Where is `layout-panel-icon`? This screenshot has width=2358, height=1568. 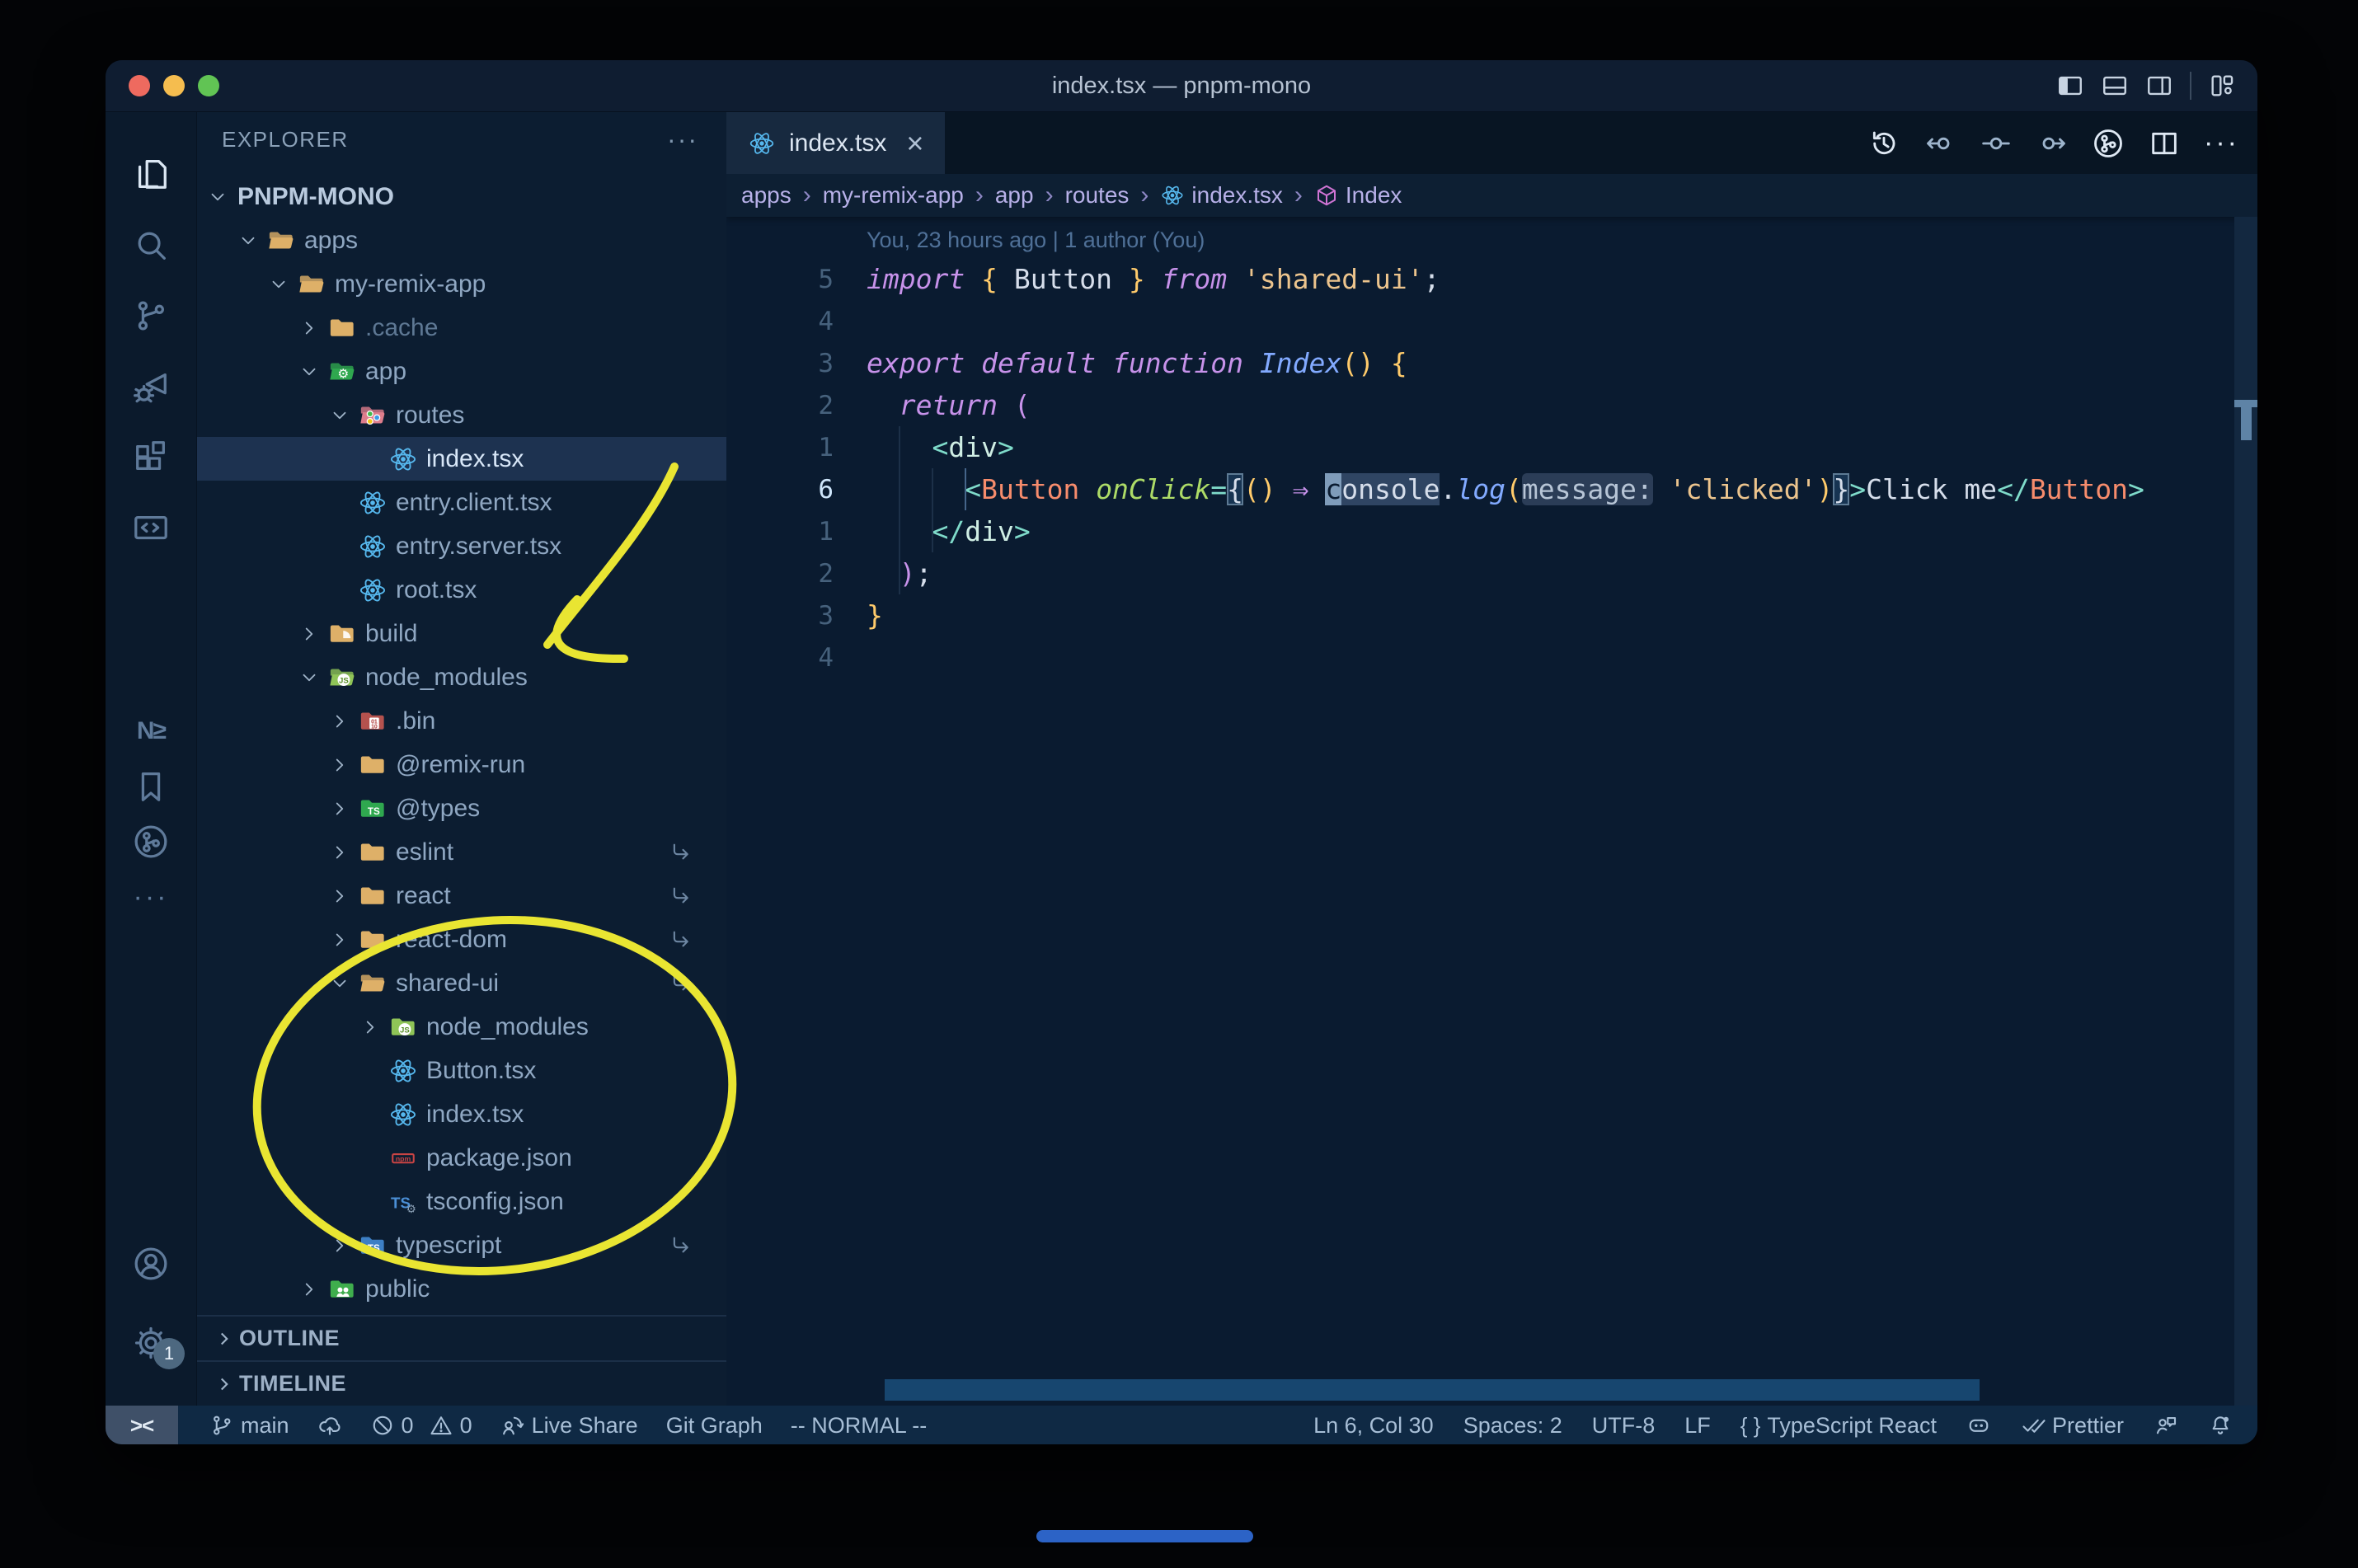
layout-panel-icon is located at coordinates (2115, 86).